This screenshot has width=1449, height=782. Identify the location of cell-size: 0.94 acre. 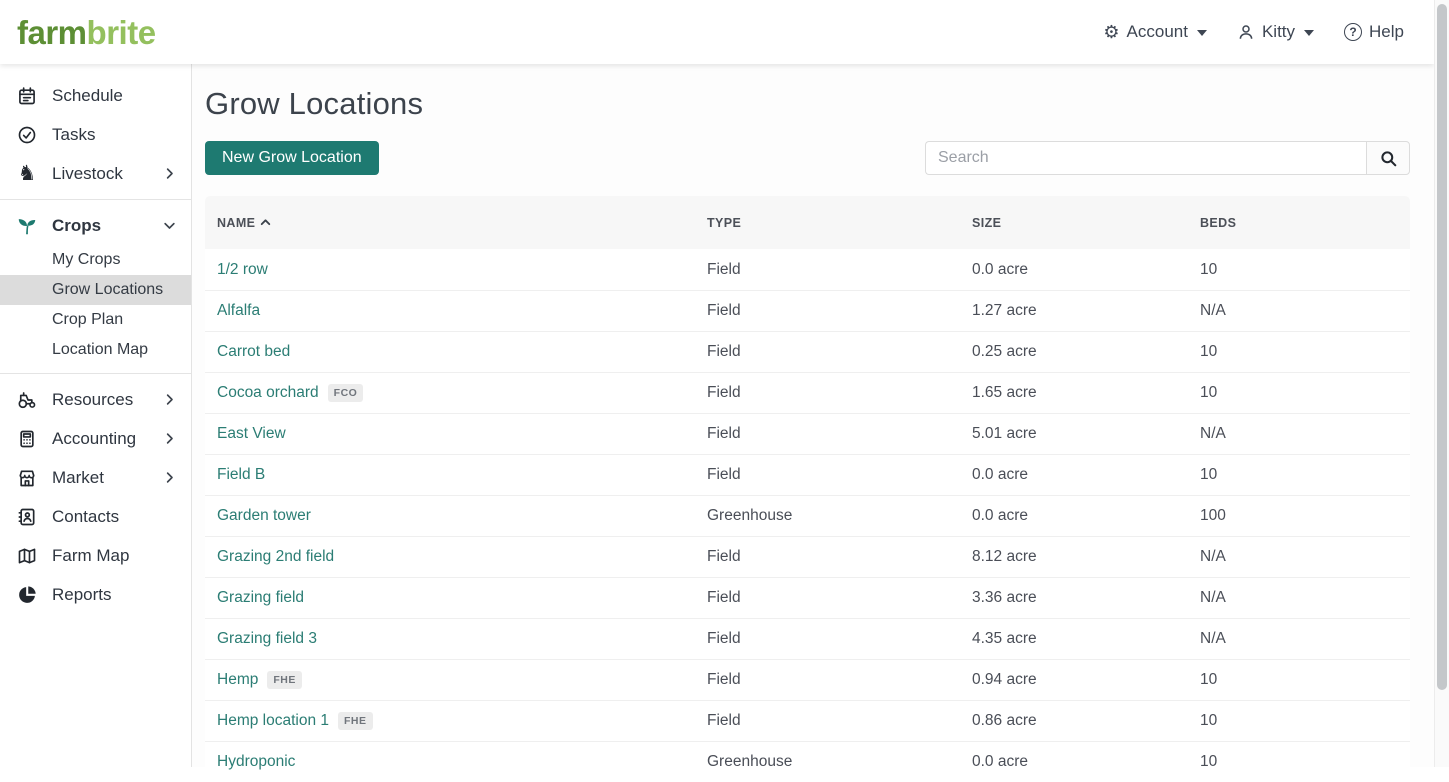
(1004, 679).